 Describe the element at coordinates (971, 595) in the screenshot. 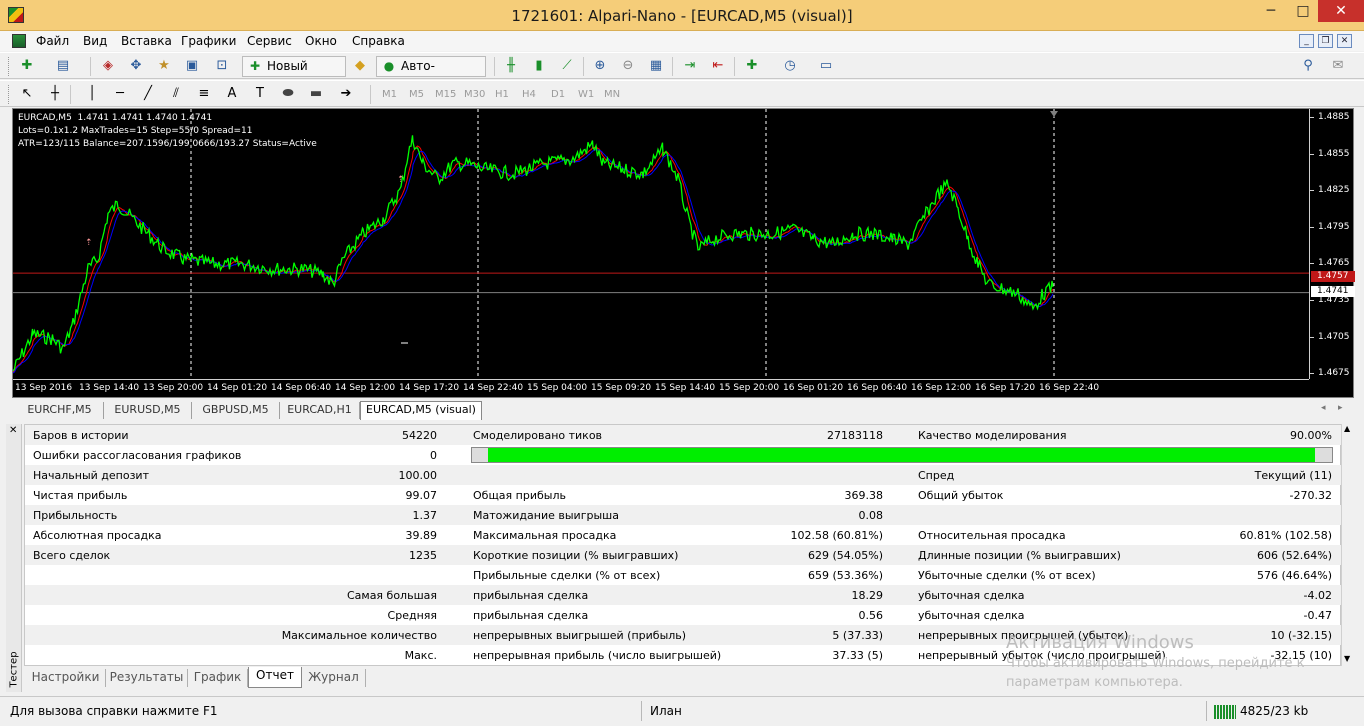

I see `report-cell-c3l: убыточная сделка` at that location.